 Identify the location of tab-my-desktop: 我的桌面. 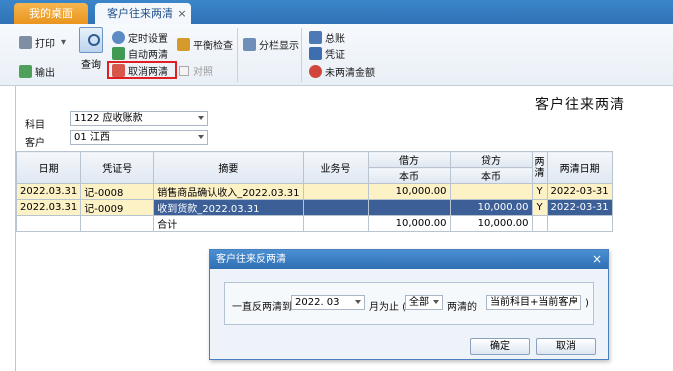
(51, 13).